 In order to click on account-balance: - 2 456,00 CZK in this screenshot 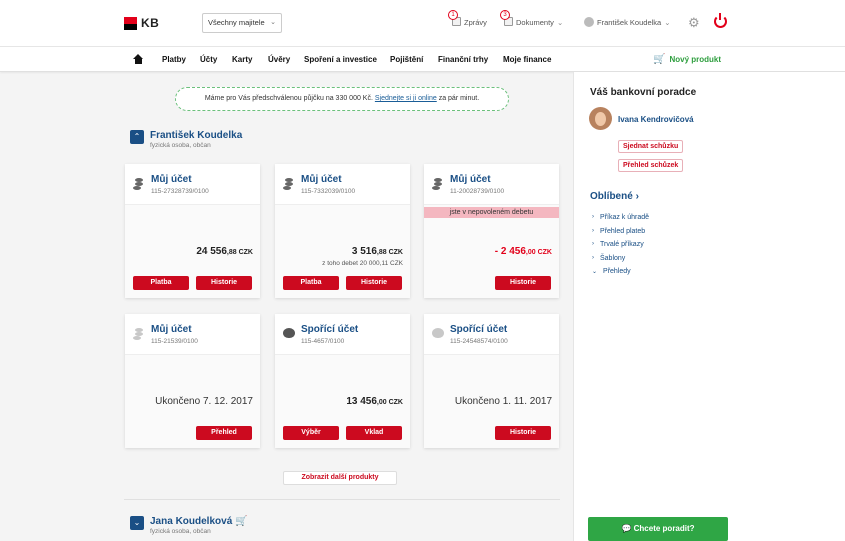, I will do `click(523, 251)`.